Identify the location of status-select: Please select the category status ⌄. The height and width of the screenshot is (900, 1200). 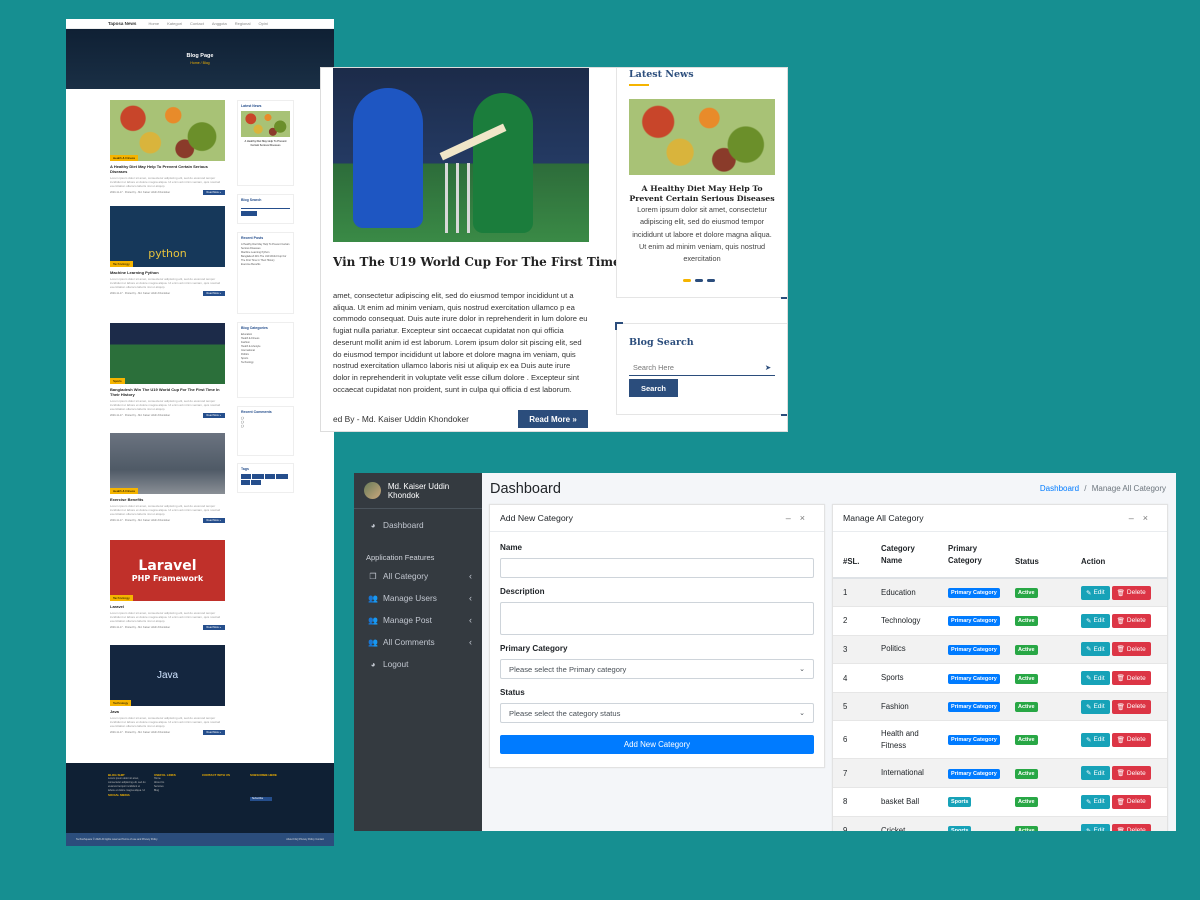
(657, 713).